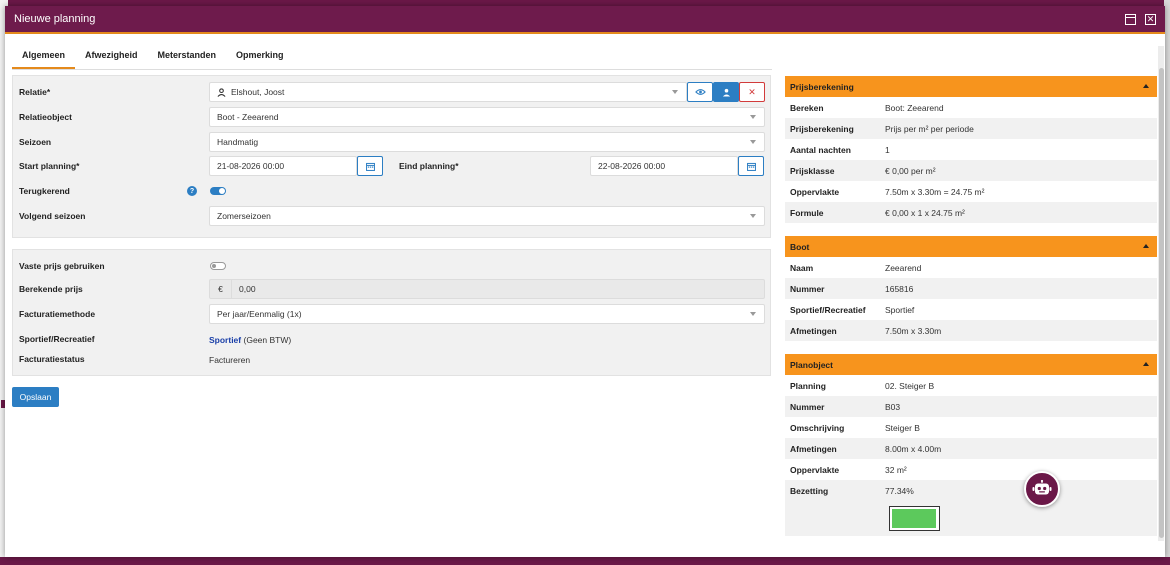 This screenshot has width=1170, height=565. I want to click on info-row: Oppervlakte 7.50m x 3.30m = 24.75 m², so click(971, 191).